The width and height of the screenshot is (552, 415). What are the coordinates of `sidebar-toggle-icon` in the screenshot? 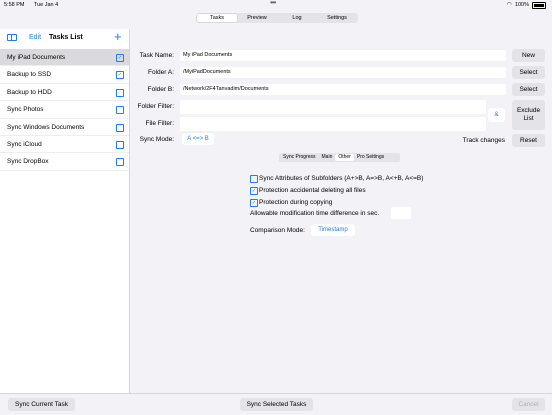 It's located at (12, 37).